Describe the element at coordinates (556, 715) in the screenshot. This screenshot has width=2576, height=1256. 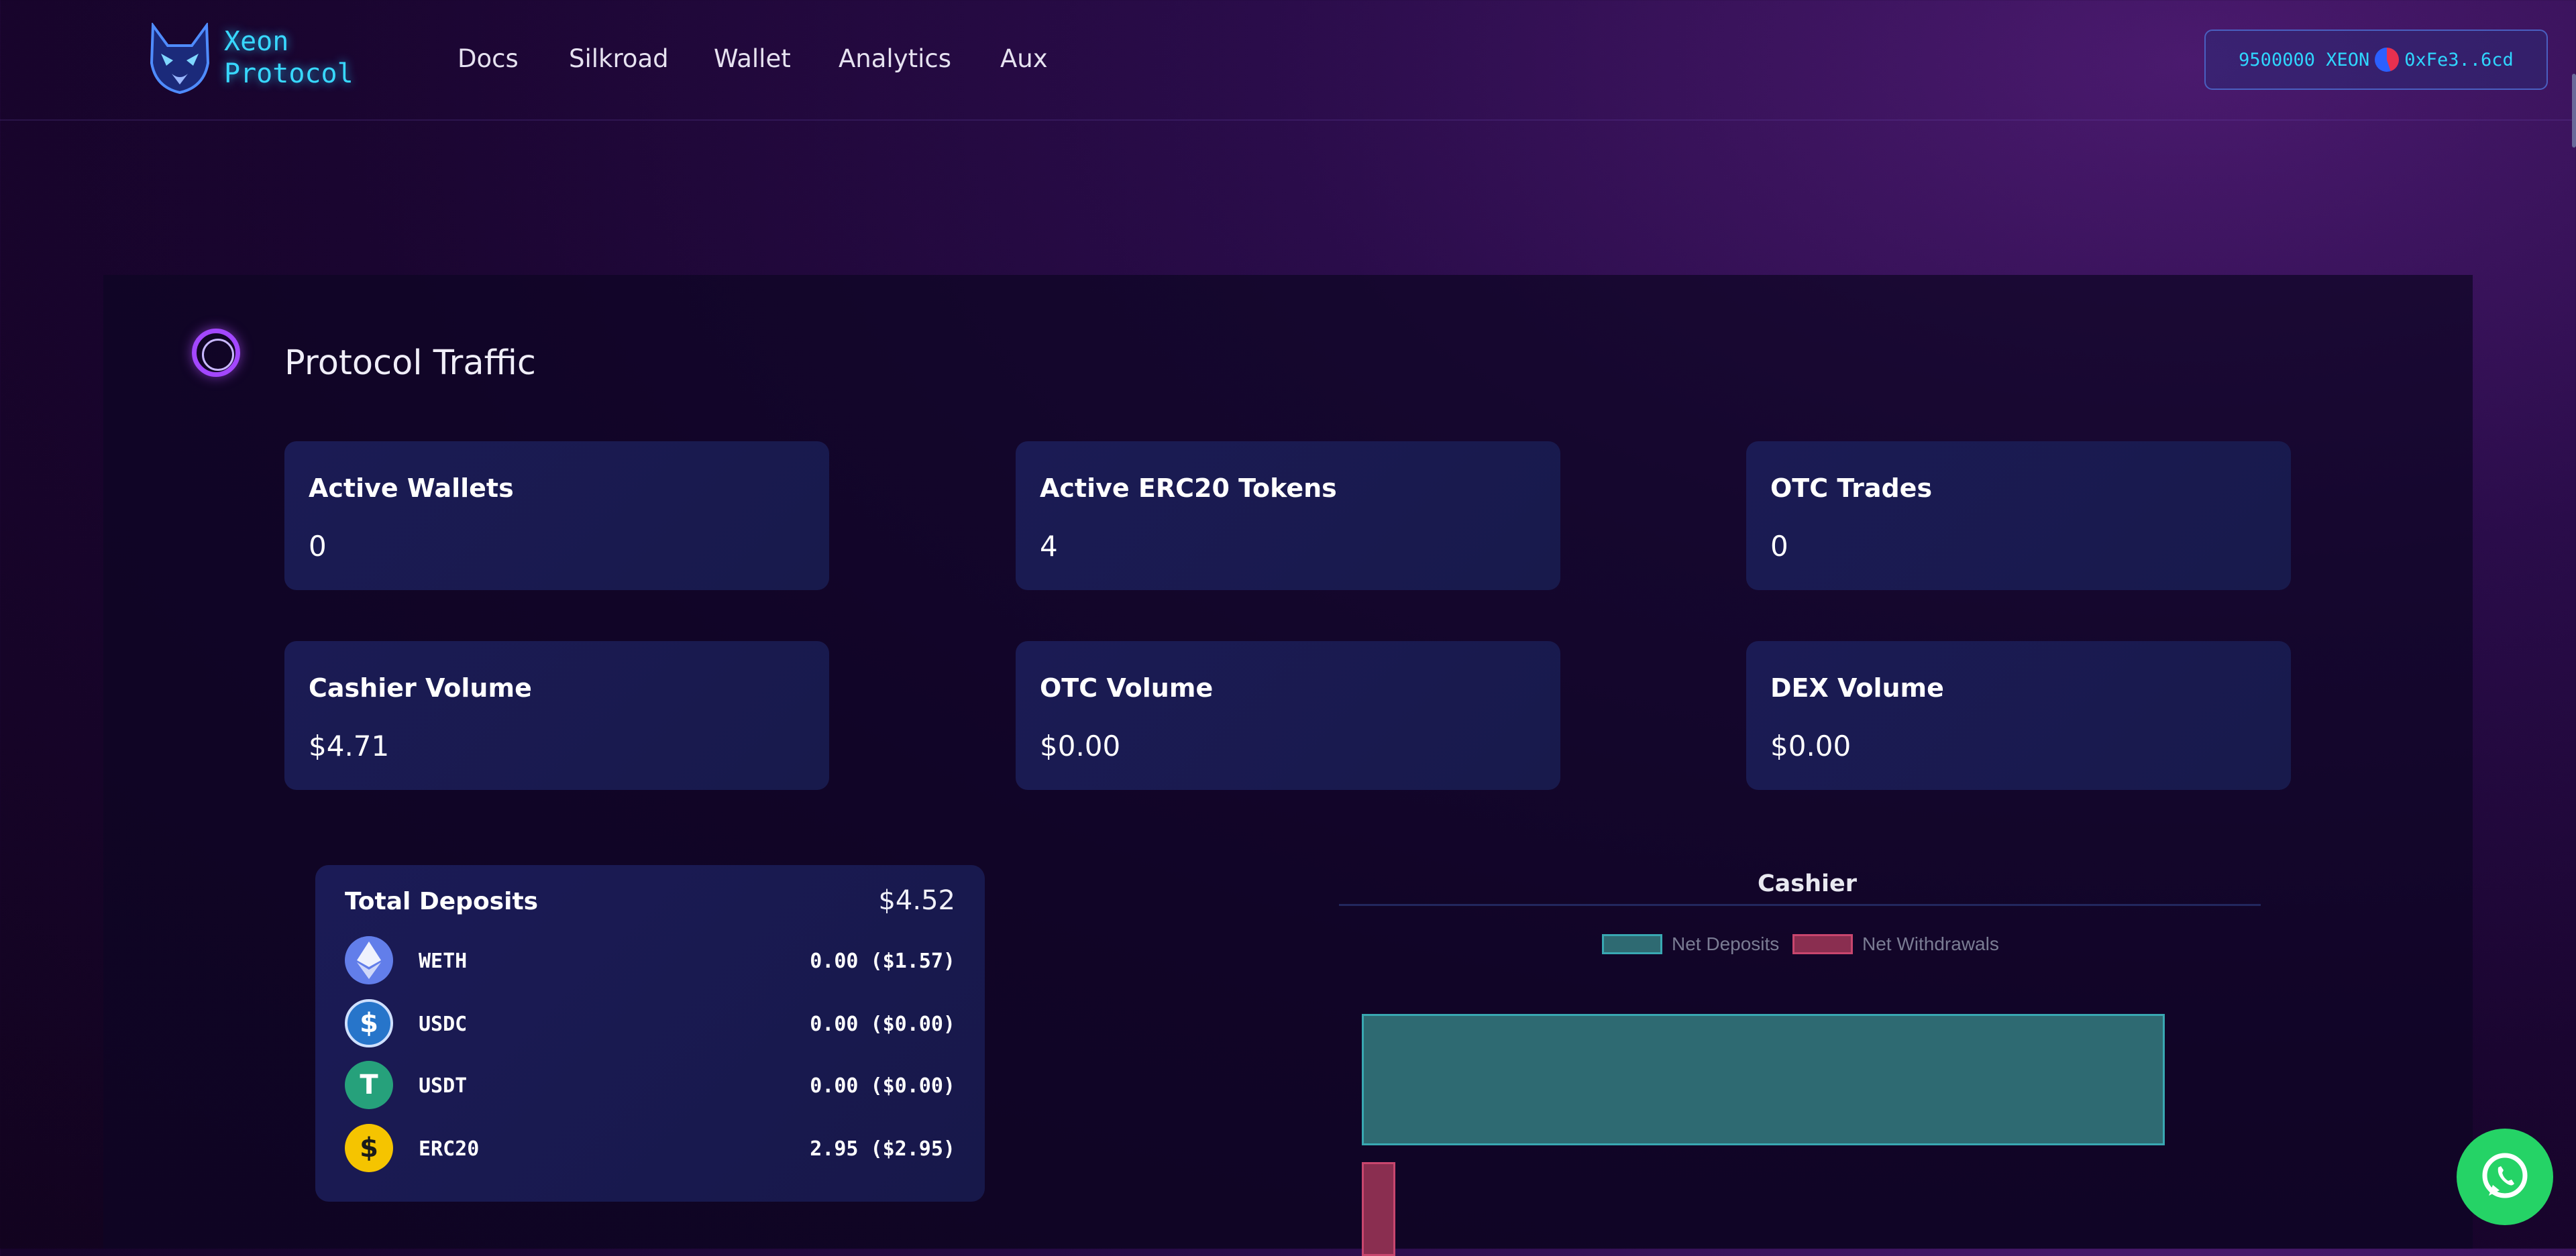
I see `stat-card-cashier-volume: Cashier Volume $4.71` at that location.